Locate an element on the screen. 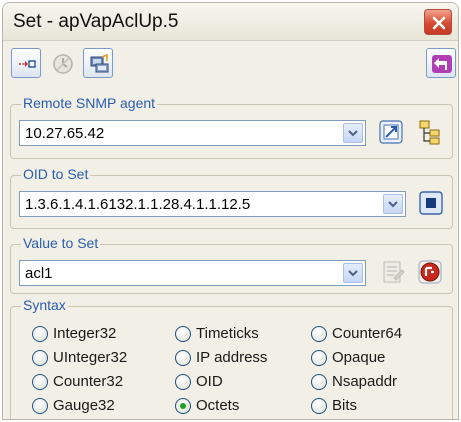 This screenshot has width=461, height=422. purple-arrow-icon is located at coordinates (442, 64).